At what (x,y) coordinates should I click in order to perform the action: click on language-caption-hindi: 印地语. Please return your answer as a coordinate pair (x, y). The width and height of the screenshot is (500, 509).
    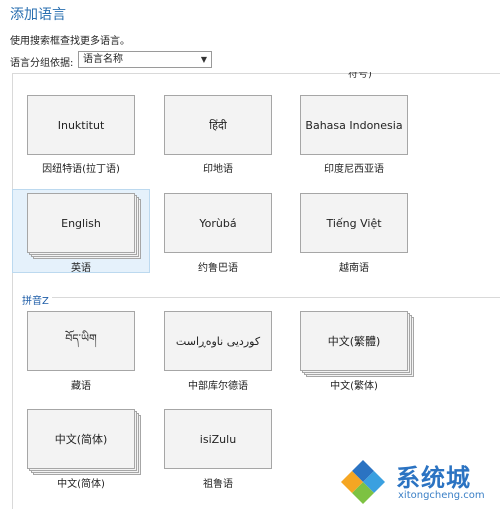
    Looking at the image, I should click on (218, 169).